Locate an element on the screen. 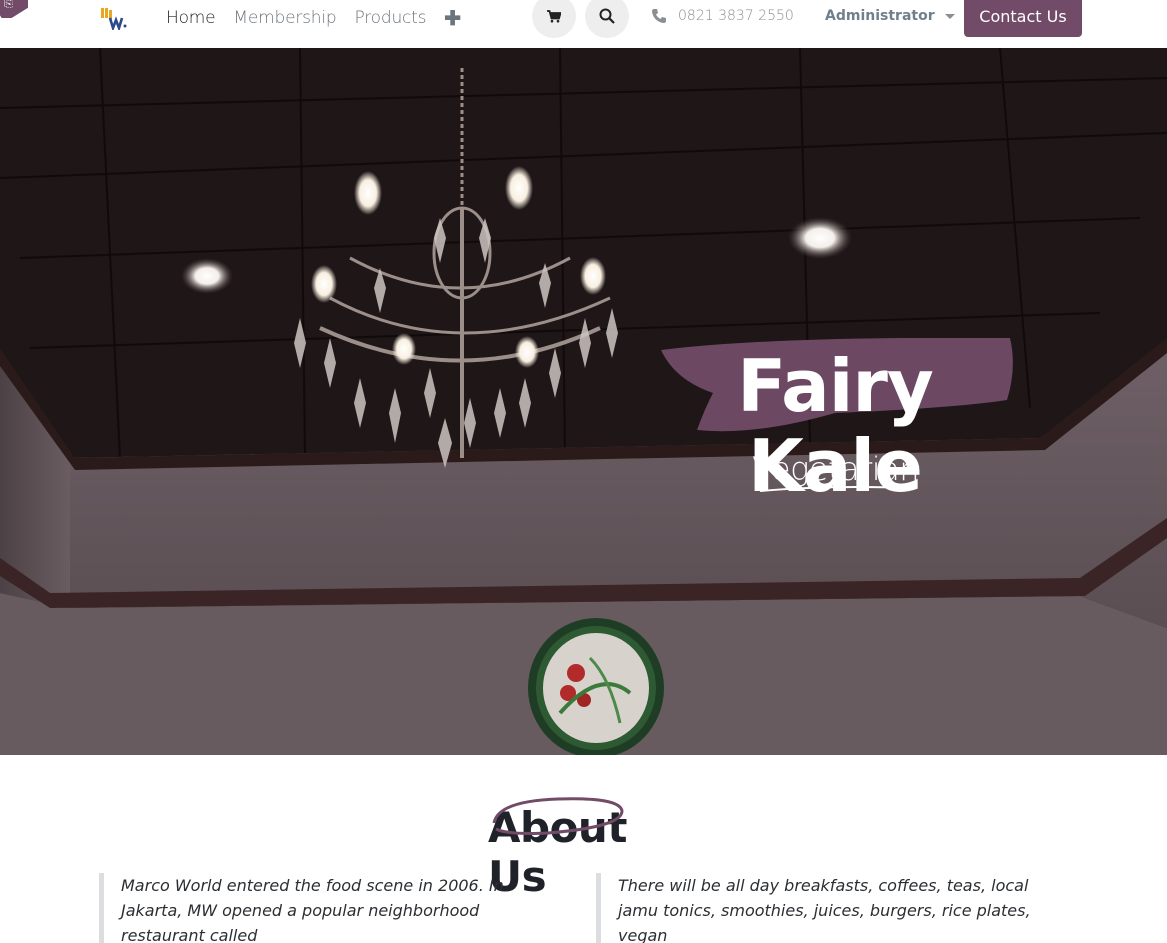  chevron-down-icon is located at coordinates (949, 16).